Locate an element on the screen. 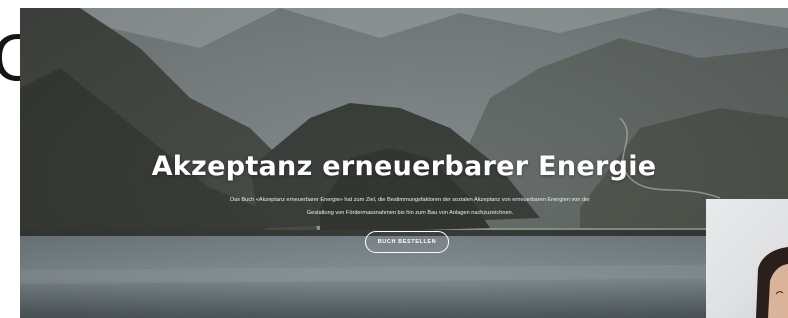  person-photo-overlay is located at coordinates (747, 258).